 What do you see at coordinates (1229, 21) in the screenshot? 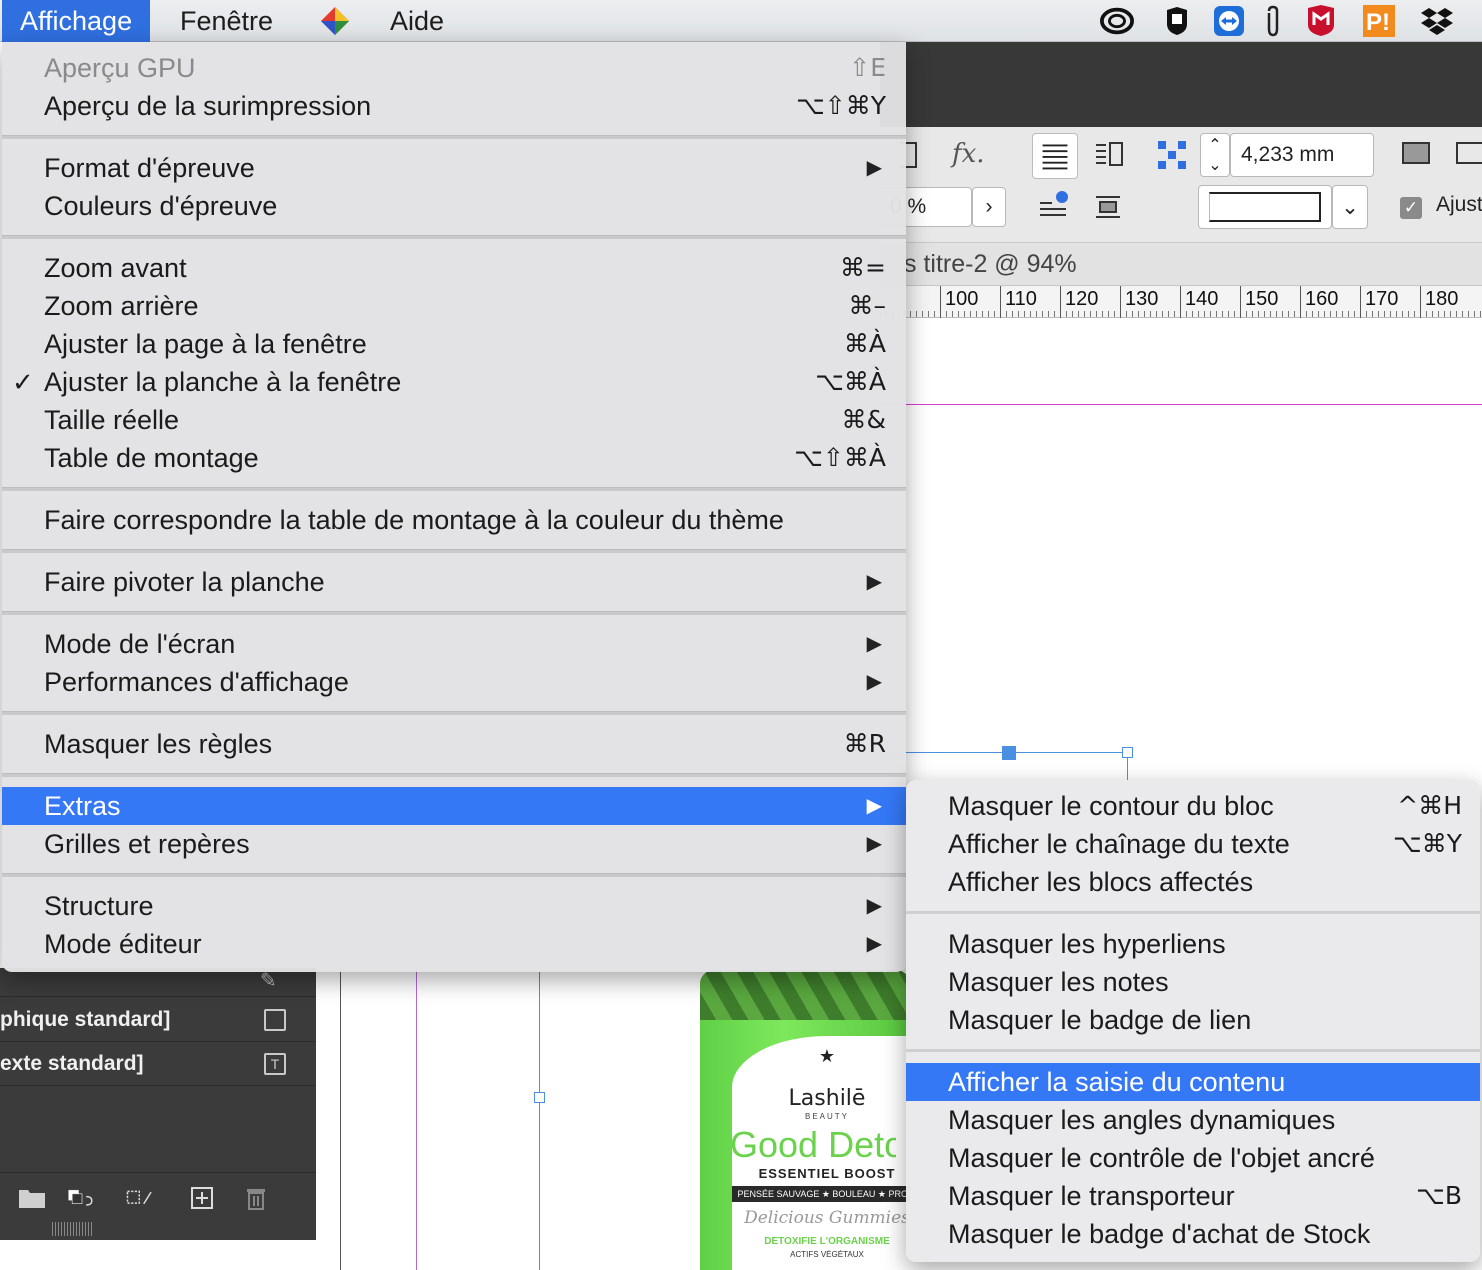
I see `teamviewer-icon` at bounding box center [1229, 21].